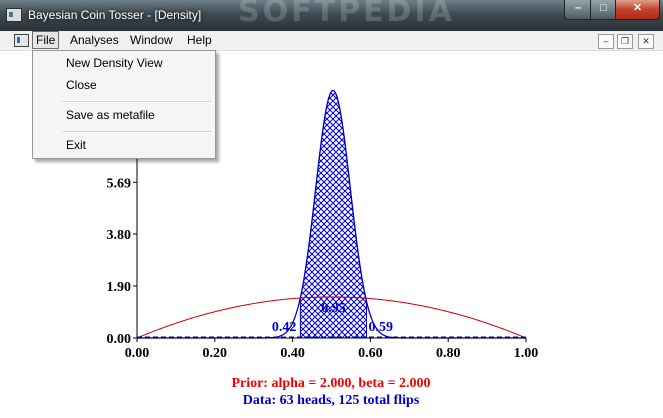 This screenshot has height=418, width=663. What do you see at coordinates (21, 40) in the screenshot?
I see `document-icon` at bounding box center [21, 40].